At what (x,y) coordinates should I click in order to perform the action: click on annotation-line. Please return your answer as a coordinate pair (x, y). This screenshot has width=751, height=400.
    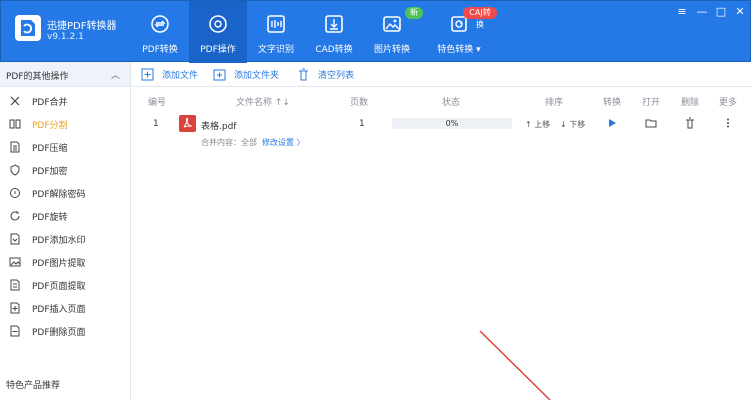
    Looking at the image, I should click on (515, 365).